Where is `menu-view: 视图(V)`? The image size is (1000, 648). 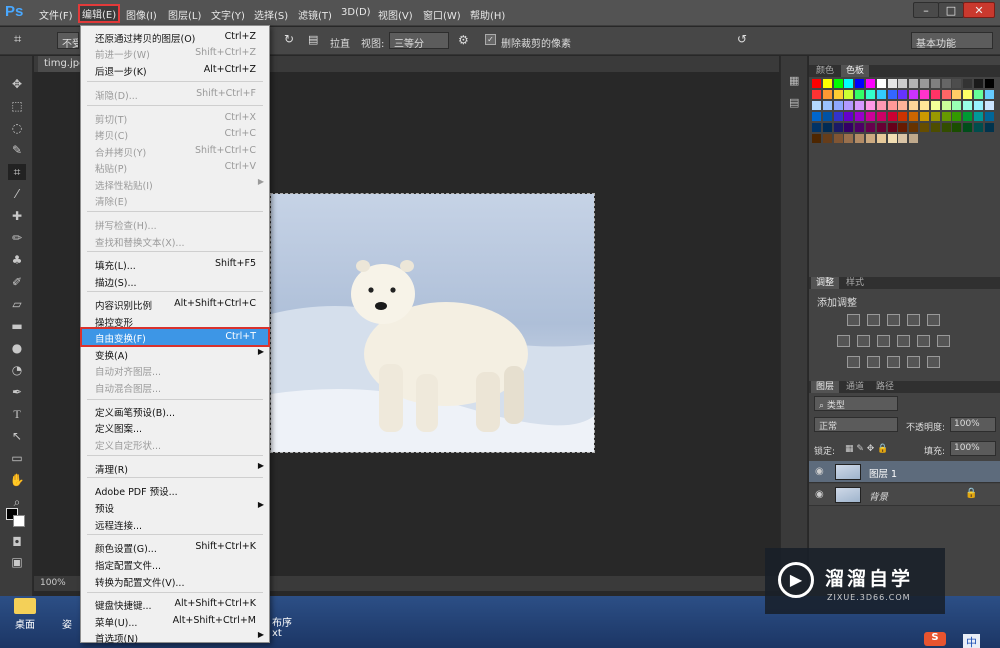
menu-view: 视图(V) is located at coordinates (395, 14).